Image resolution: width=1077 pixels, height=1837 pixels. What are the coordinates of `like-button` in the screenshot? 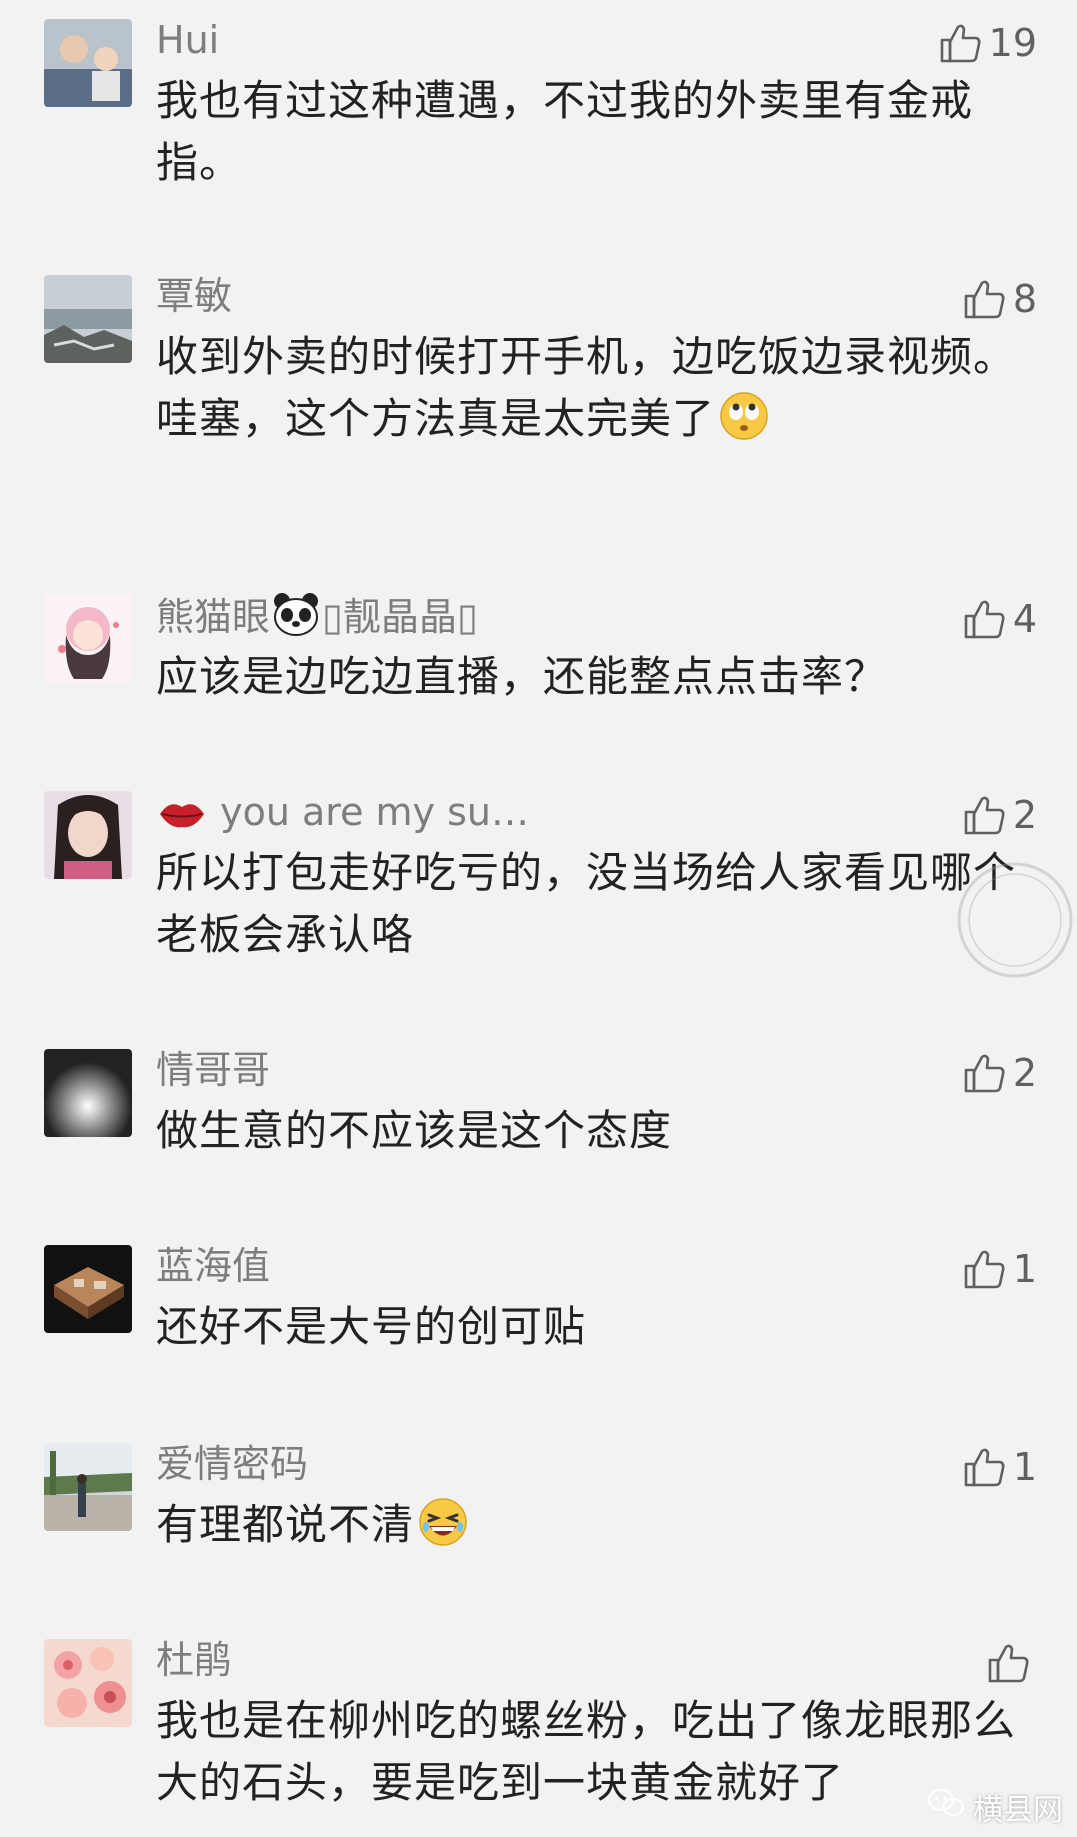 It's located at (1012, 1663).